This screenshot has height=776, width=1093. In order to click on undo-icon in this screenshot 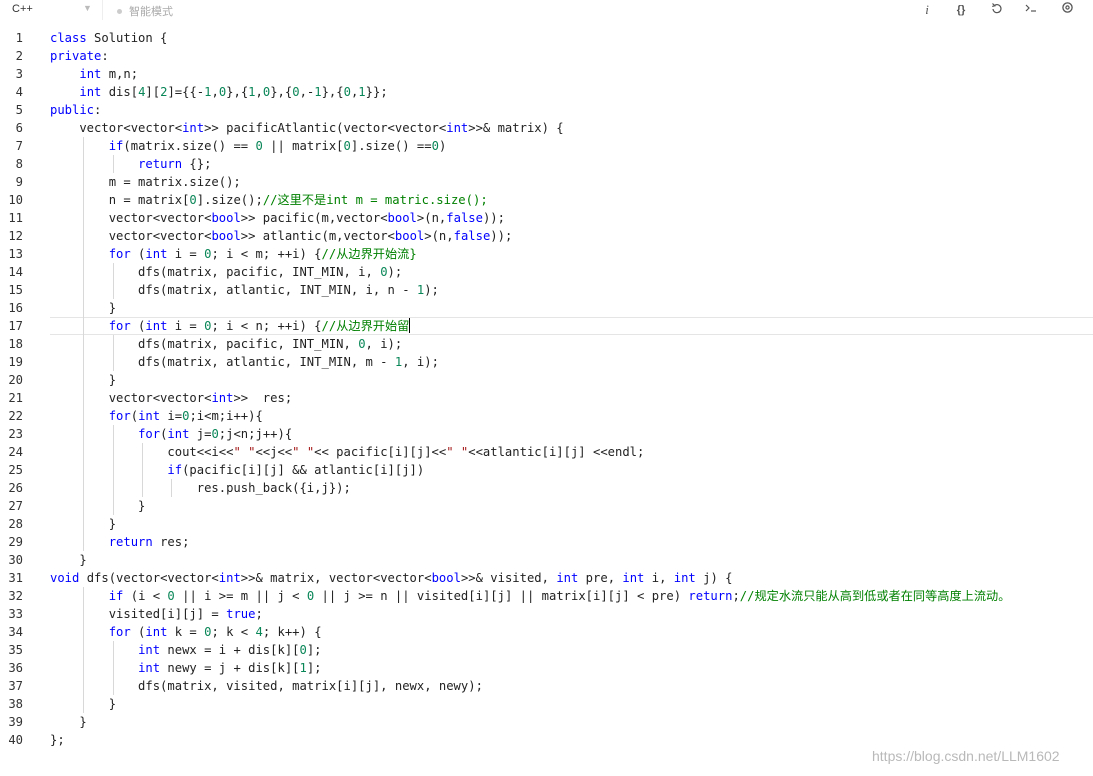, I will do `click(997, 10)`.